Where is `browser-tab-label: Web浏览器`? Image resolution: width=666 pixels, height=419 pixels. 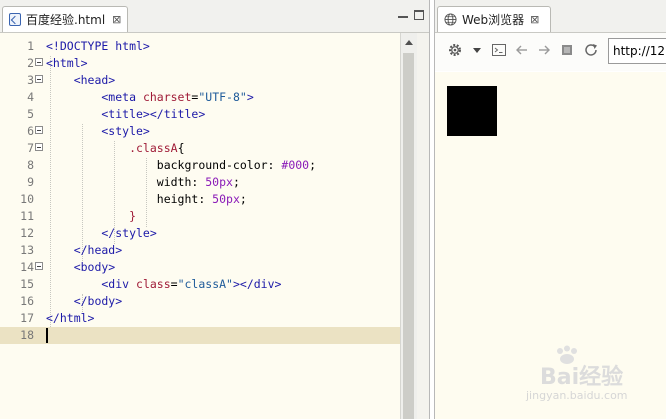 browser-tab-label: Web浏览器 is located at coordinates (493, 20).